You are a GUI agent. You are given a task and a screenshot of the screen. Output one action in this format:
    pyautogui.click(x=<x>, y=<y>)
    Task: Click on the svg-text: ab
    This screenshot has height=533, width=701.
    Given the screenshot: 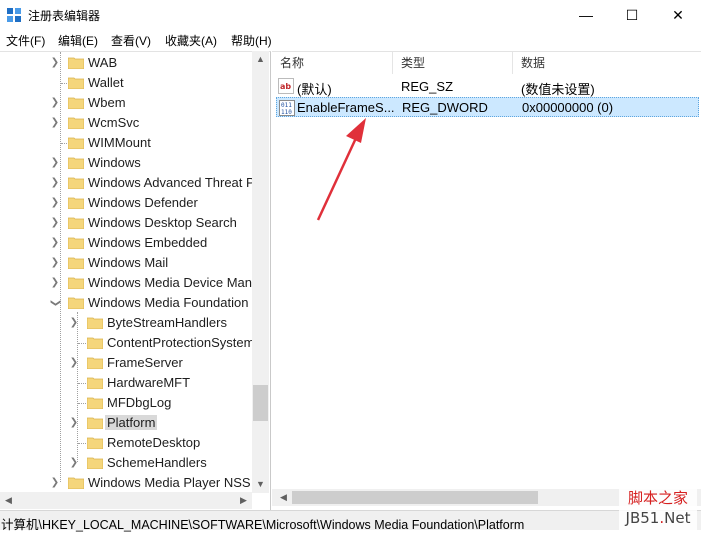 What is the action you would take?
    pyautogui.click(x=285, y=86)
    